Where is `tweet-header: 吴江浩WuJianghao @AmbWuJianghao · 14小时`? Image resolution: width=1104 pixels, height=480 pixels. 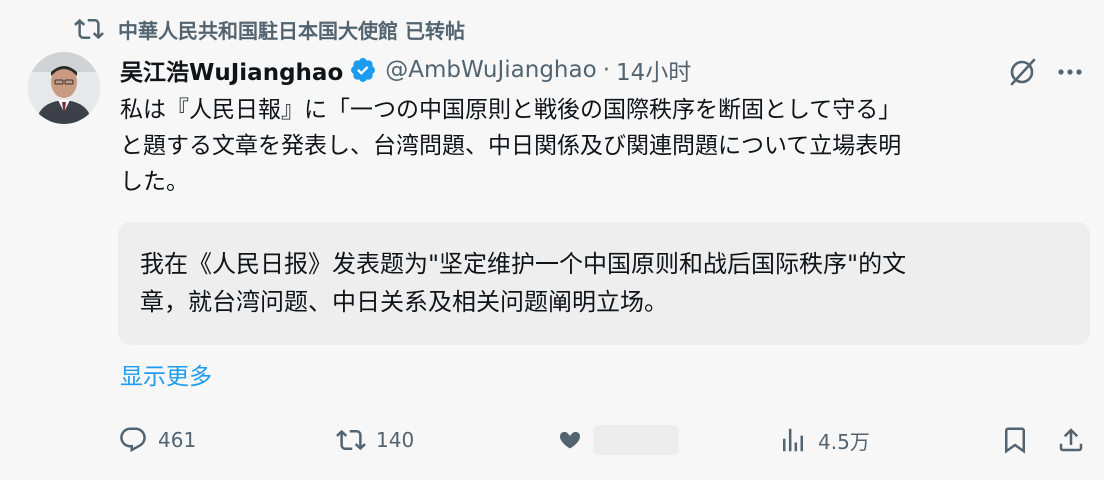 tweet-header: 吴江浩WuJianghao @AmbWuJianghao · 14小时 is located at coordinates (405, 70).